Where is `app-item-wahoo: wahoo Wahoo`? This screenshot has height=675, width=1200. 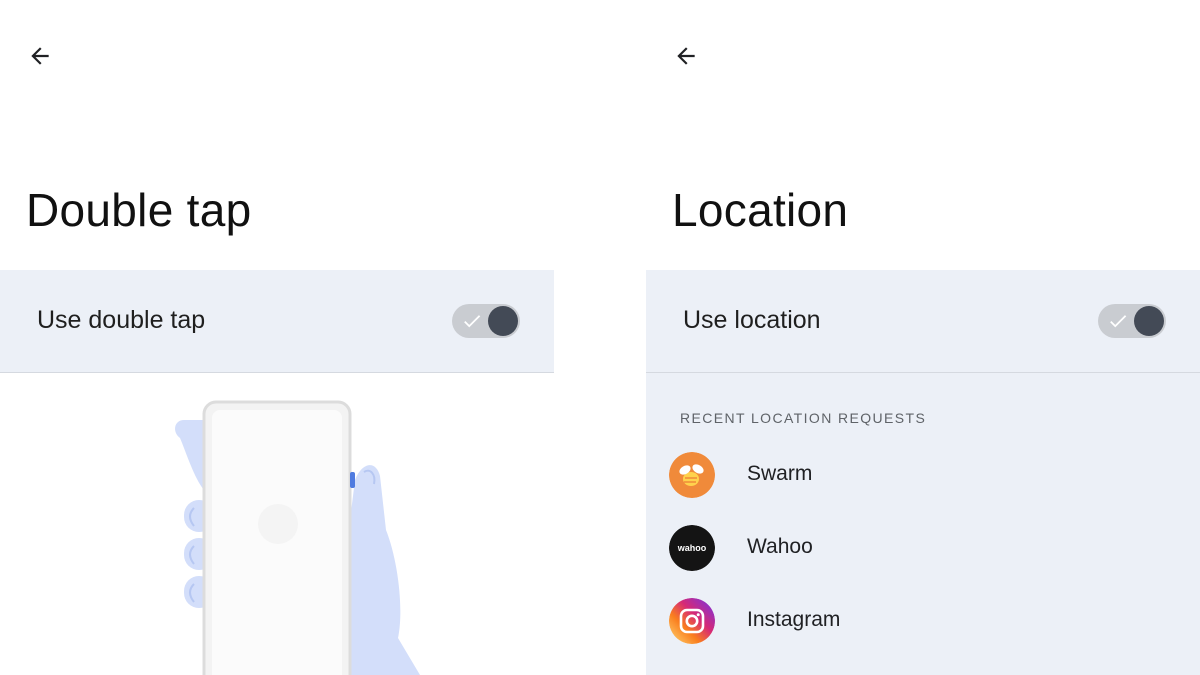
app-item-wahoo: wahoo Wahoo is located at coordinates (923, 548).